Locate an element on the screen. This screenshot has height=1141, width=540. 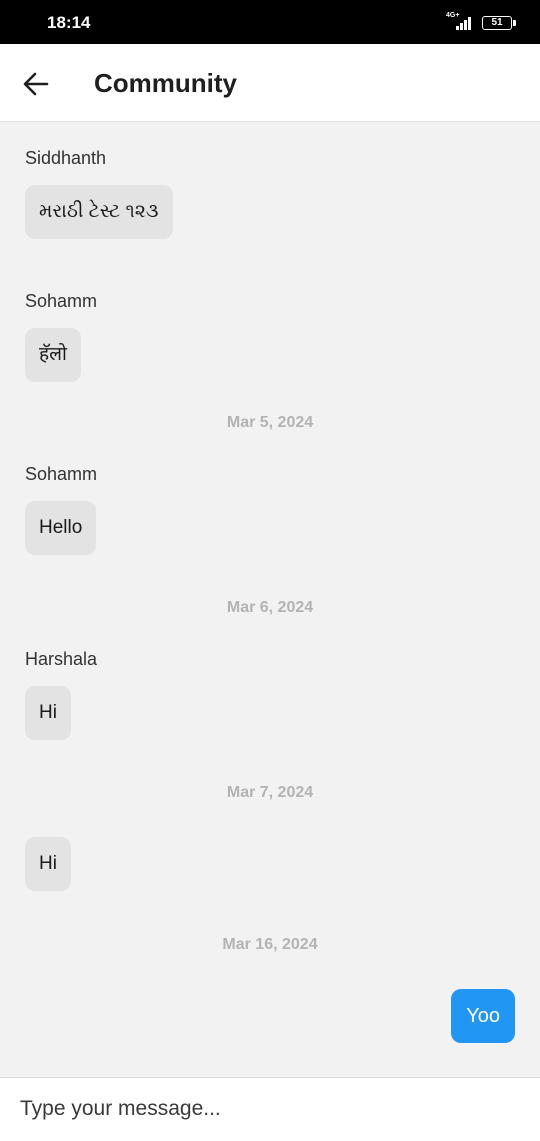
signal-icon is located at coordinates (465, 22).